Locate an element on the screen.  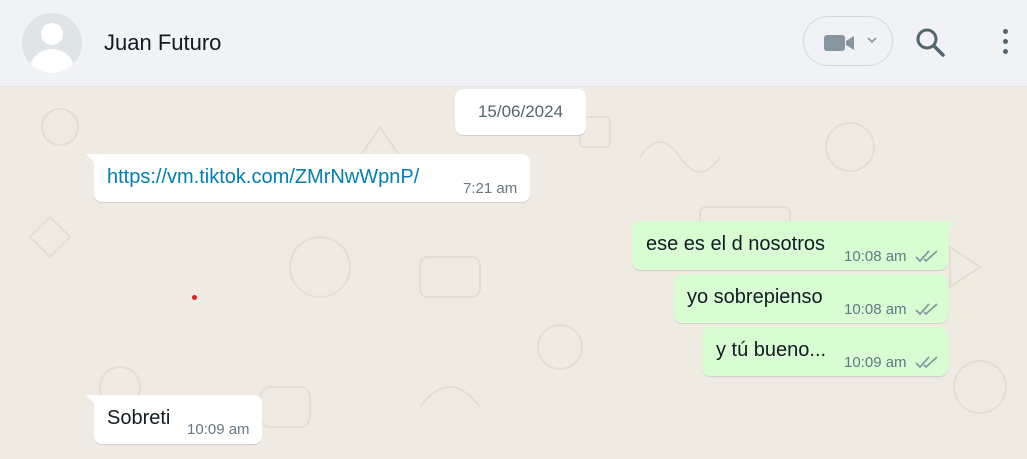
message-outgoing: y tú bueno... 10:09 am is located at coordinates (825, 351).